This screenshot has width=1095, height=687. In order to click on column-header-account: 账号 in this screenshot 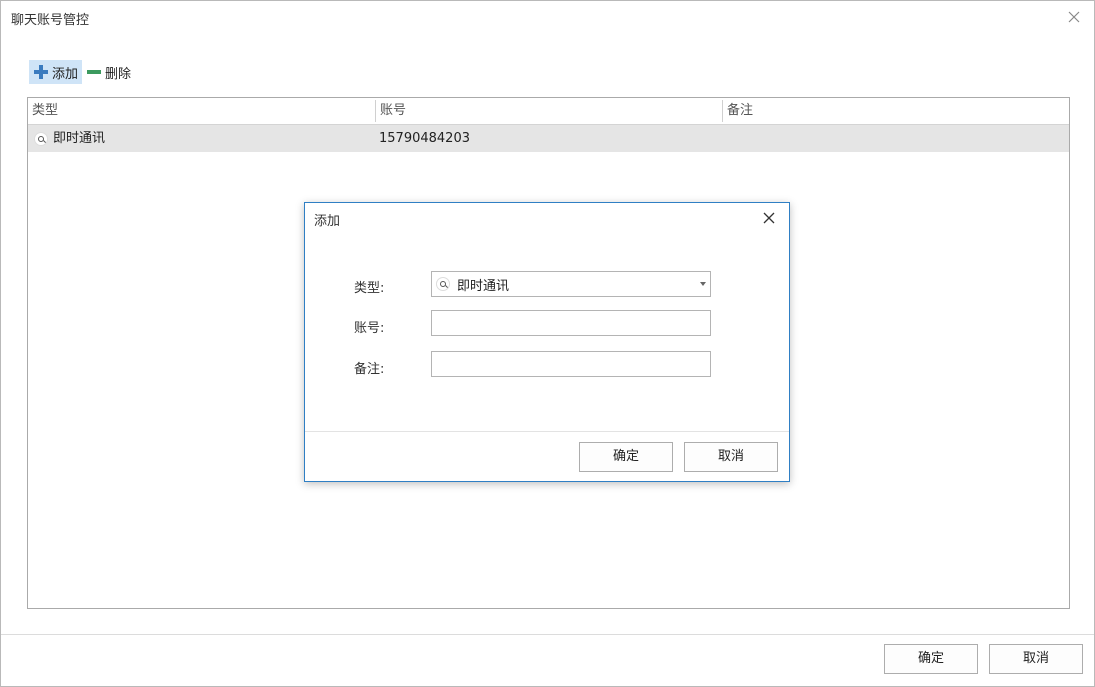, I will do `click(549, 111)`.